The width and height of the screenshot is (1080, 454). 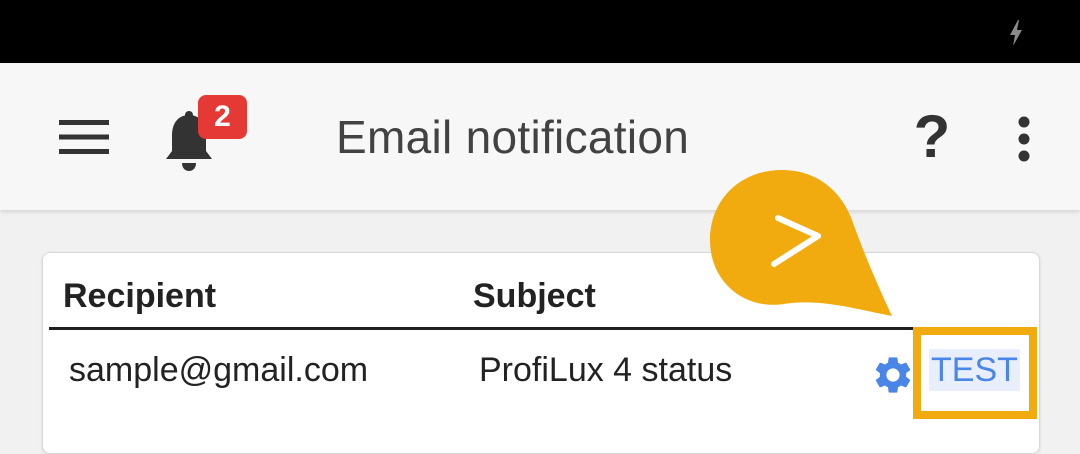 I want to click on column-header-subject: Subject, so click(x=534, y=296).